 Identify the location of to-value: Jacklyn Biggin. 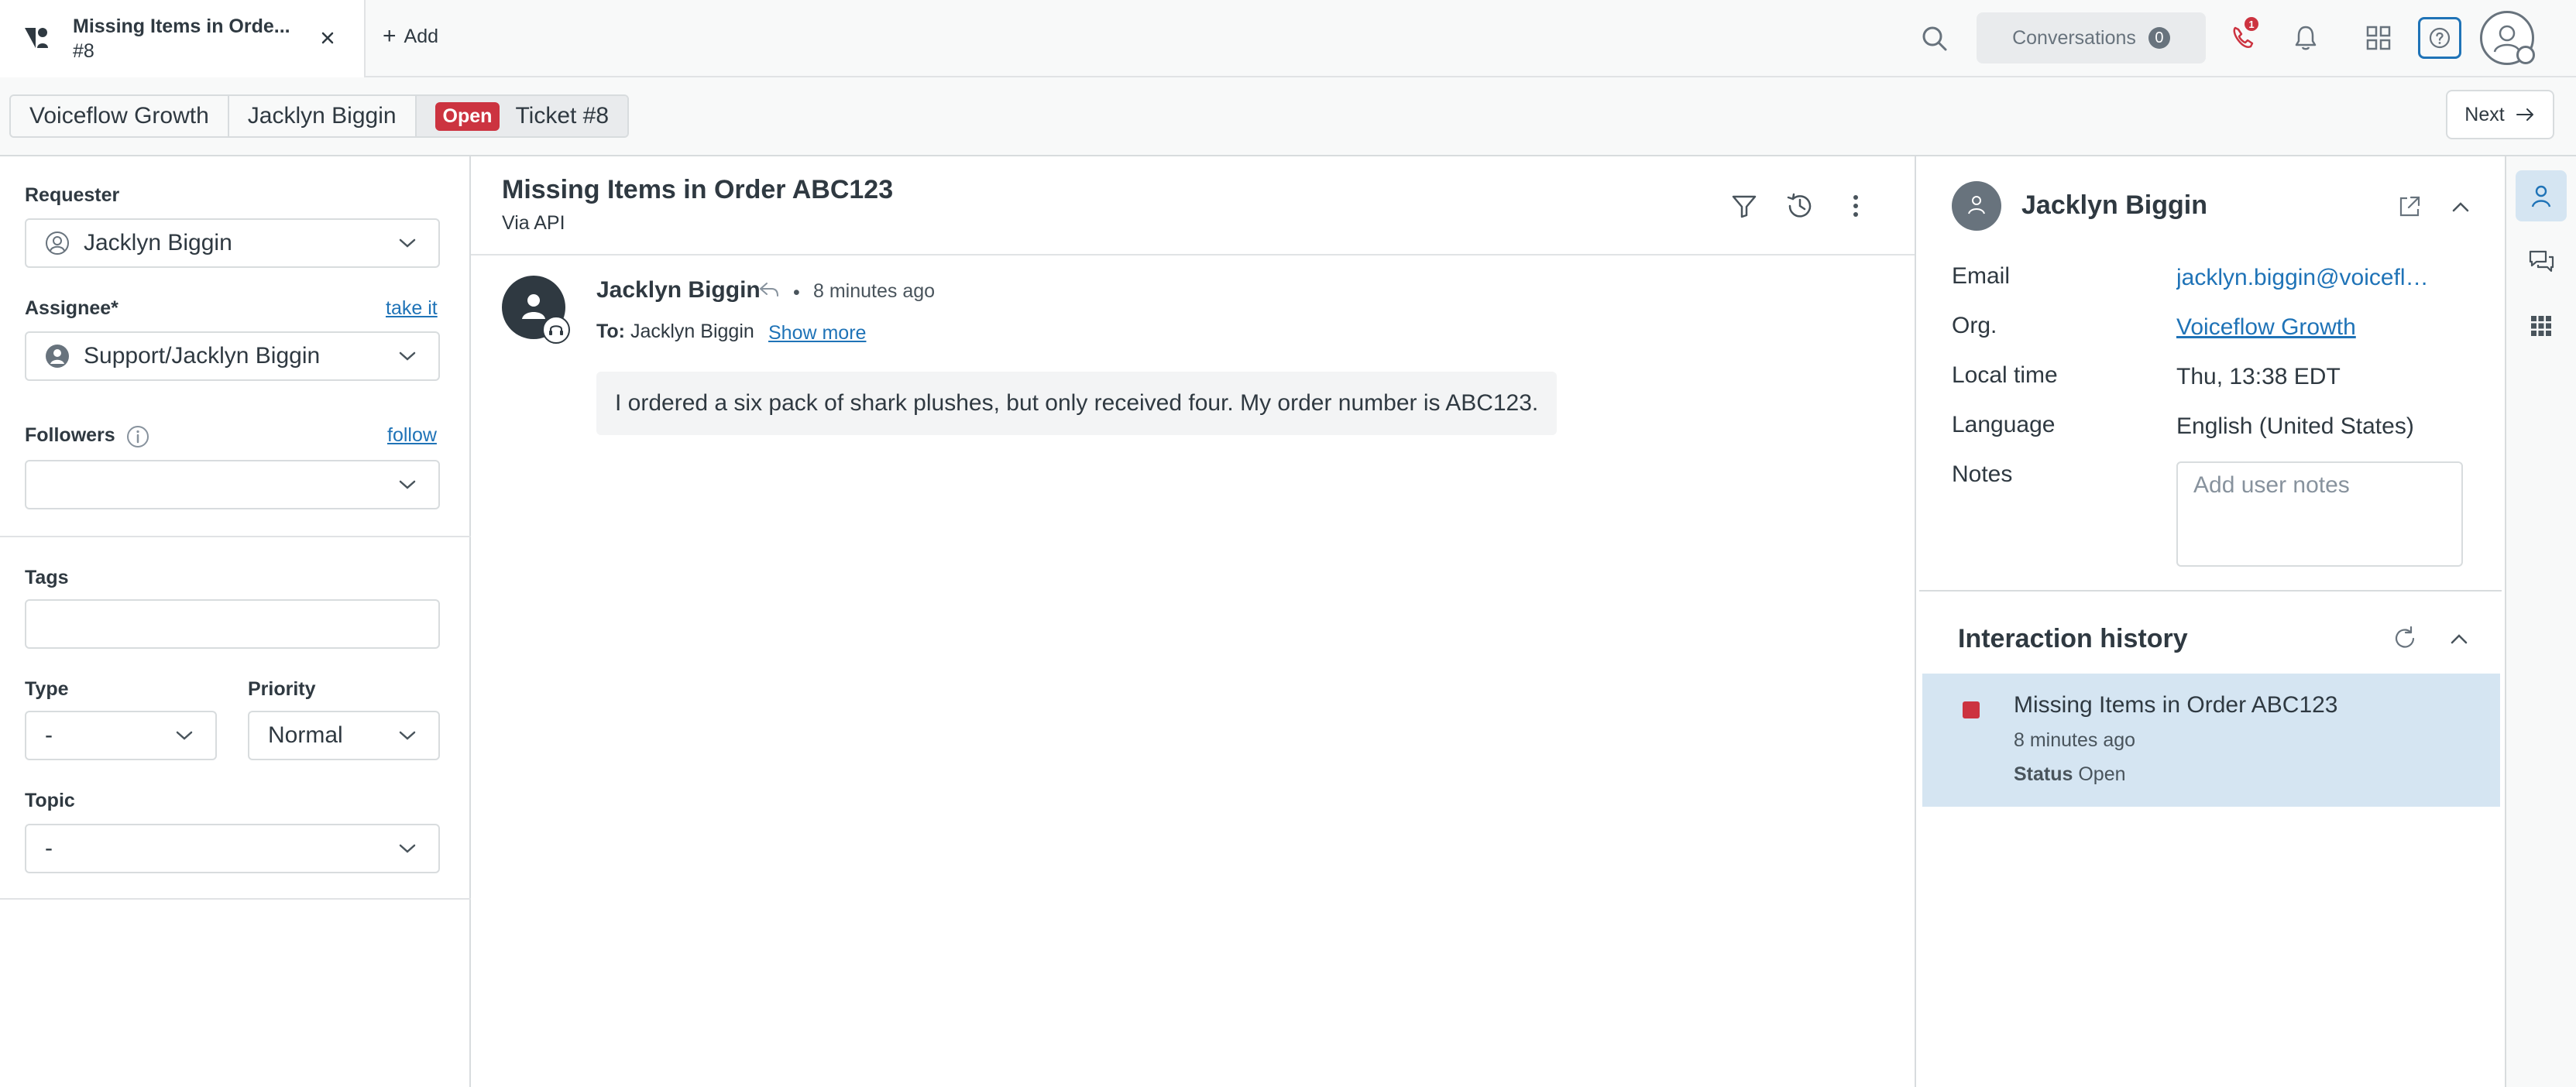
(692, 331).